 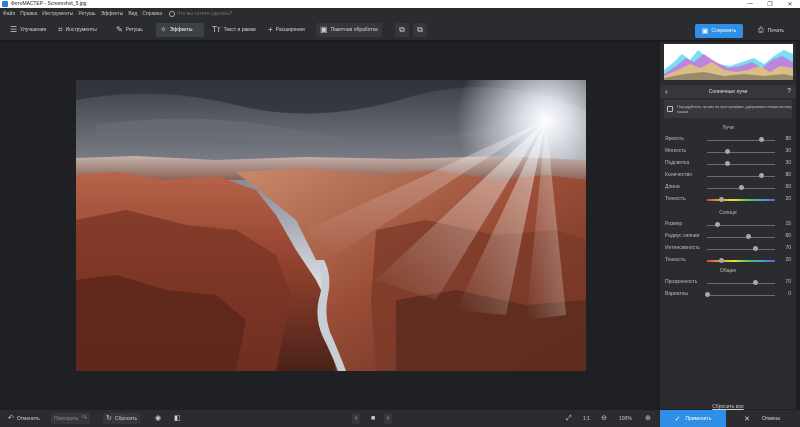 I want to click on fit-screen-button: ⤢, so click(x=569, y=418).